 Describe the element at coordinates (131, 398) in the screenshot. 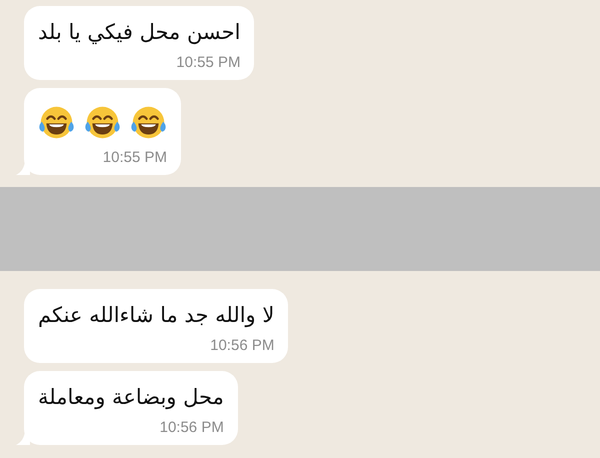

I see `message-text: محل وبضاعة ومعاملة` at that location.